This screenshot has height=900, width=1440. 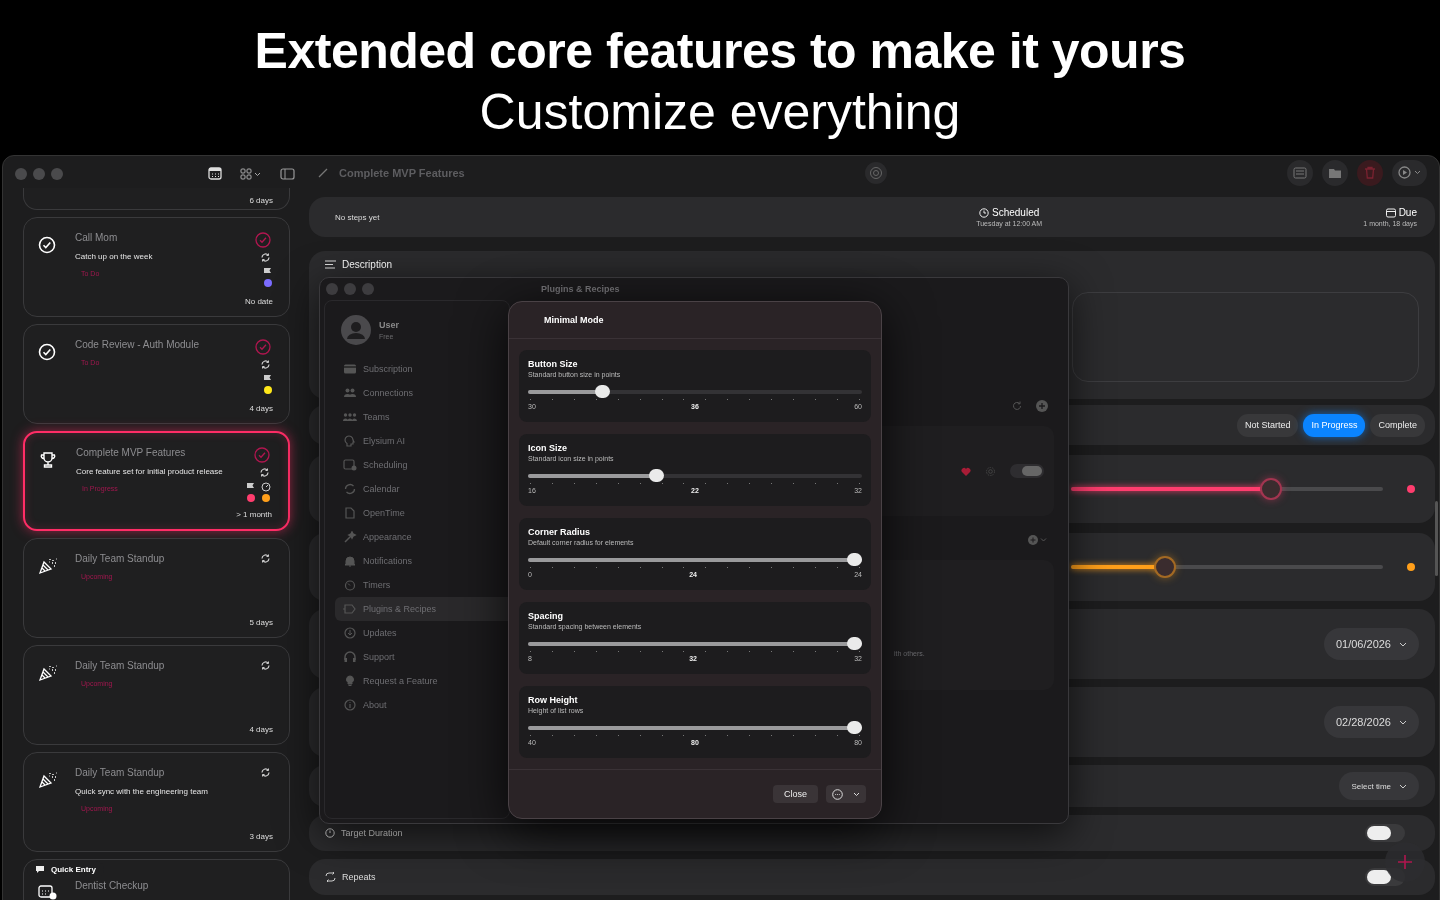 What do you see at coordinates (422, 489) in the screenshot?
I see `settings-nav-item: Calendar` at bounding box center [422, 489].